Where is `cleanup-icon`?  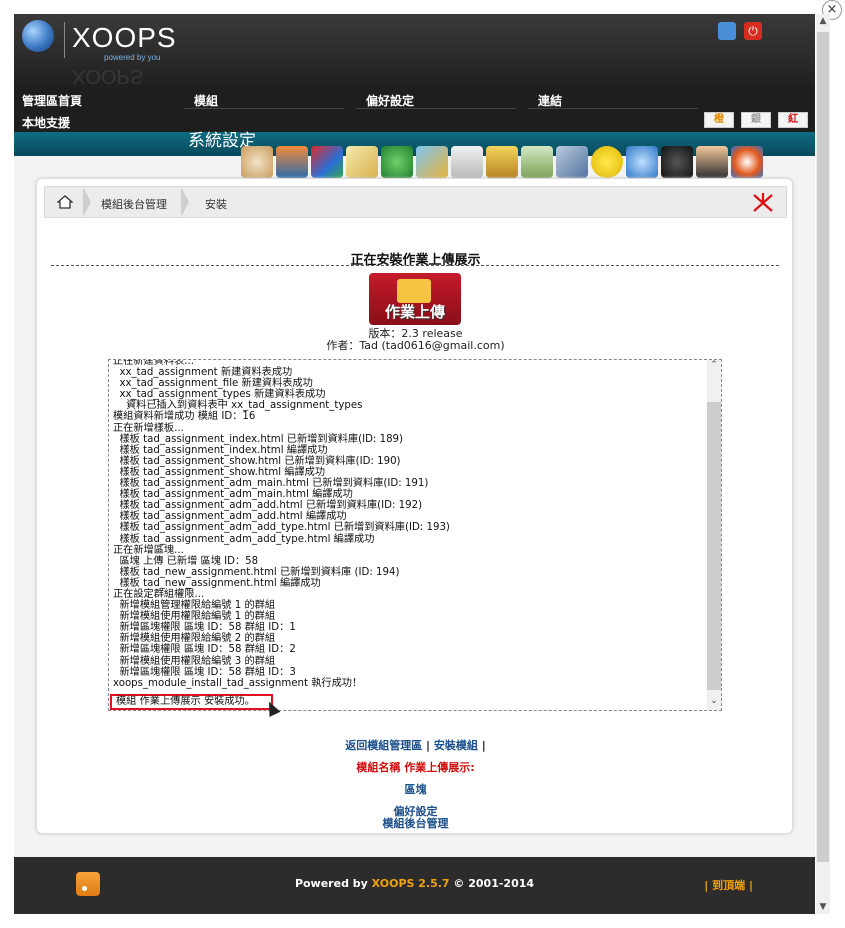 cleanup-icon is located at coordinates (502, 162).